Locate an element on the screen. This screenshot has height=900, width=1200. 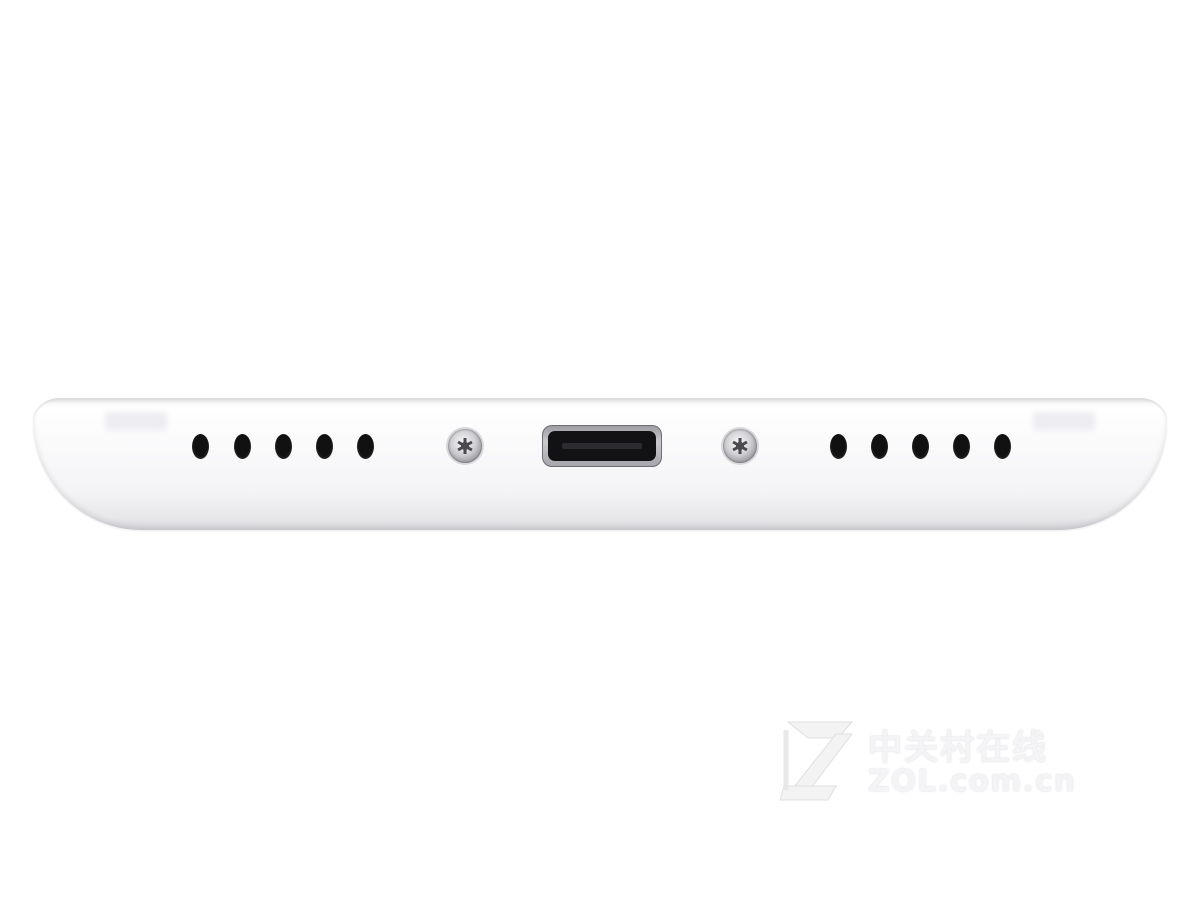
watermark-brand-cn: 中关村在线 is located at coordinates (958, 748).